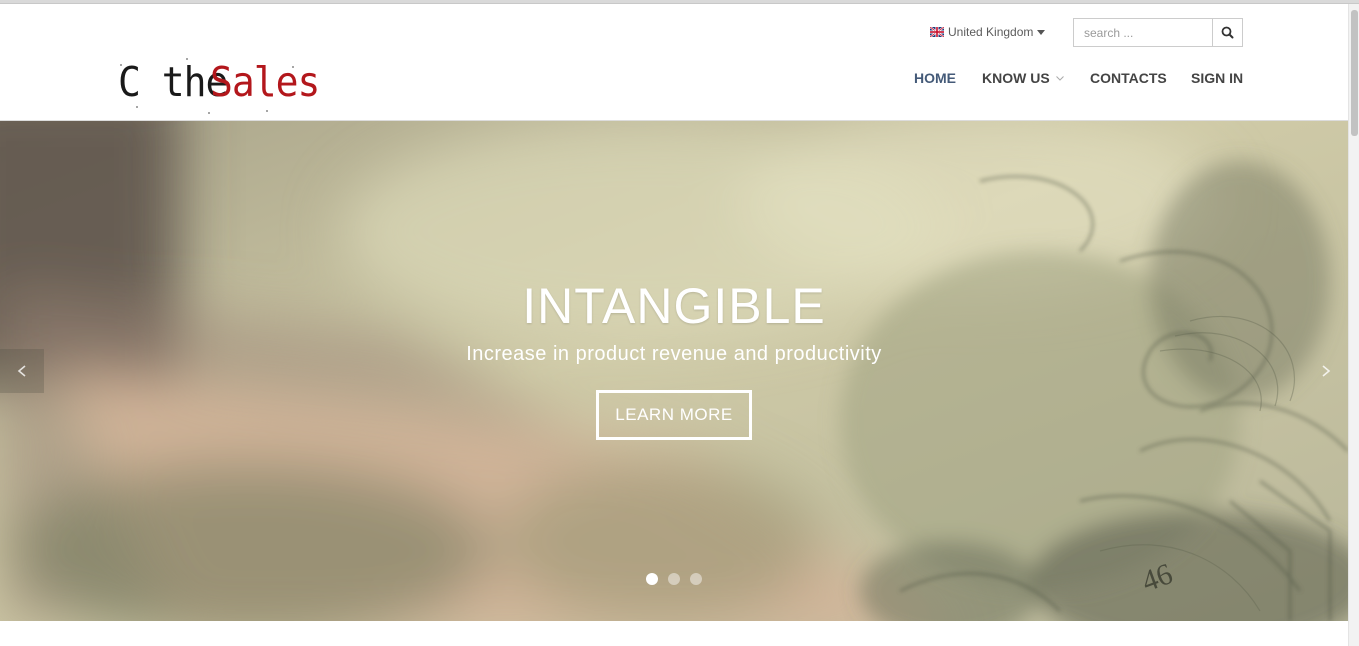 This screenshot has width=1359, height=646. What do you see at coordinates (991, 32) in the screenshot?
I see `country-label: United Kingdom` at bounding box center [991, 32].